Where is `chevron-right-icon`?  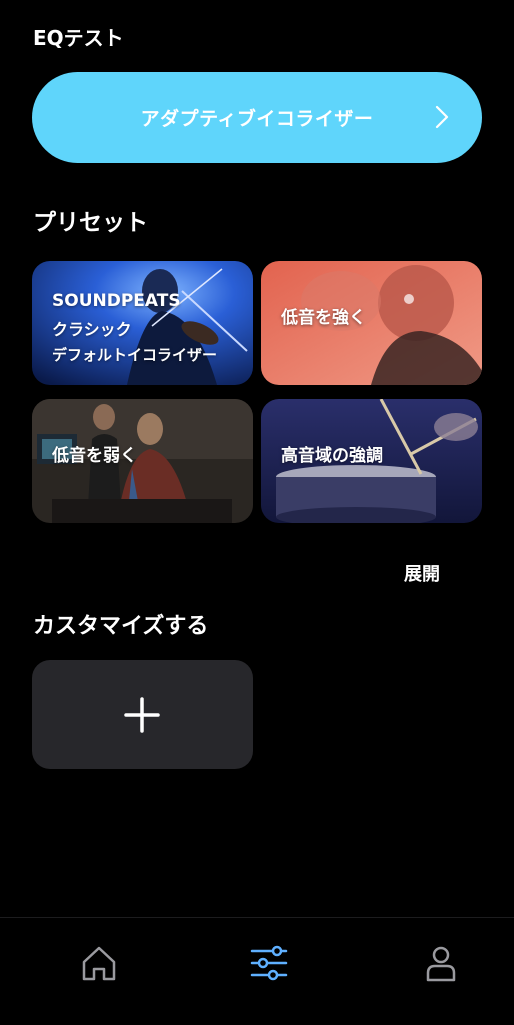
chevron-right-icon is located at coordinates (442, 117).